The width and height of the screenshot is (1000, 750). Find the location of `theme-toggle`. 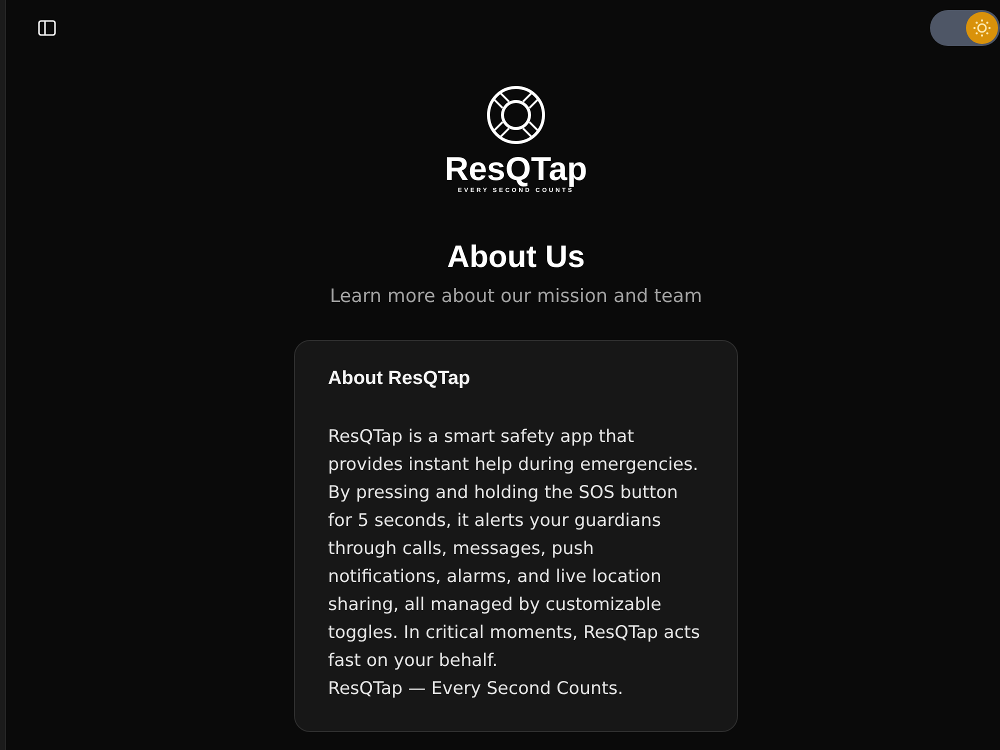

theme-toggle is located at coordinates (965, 28).